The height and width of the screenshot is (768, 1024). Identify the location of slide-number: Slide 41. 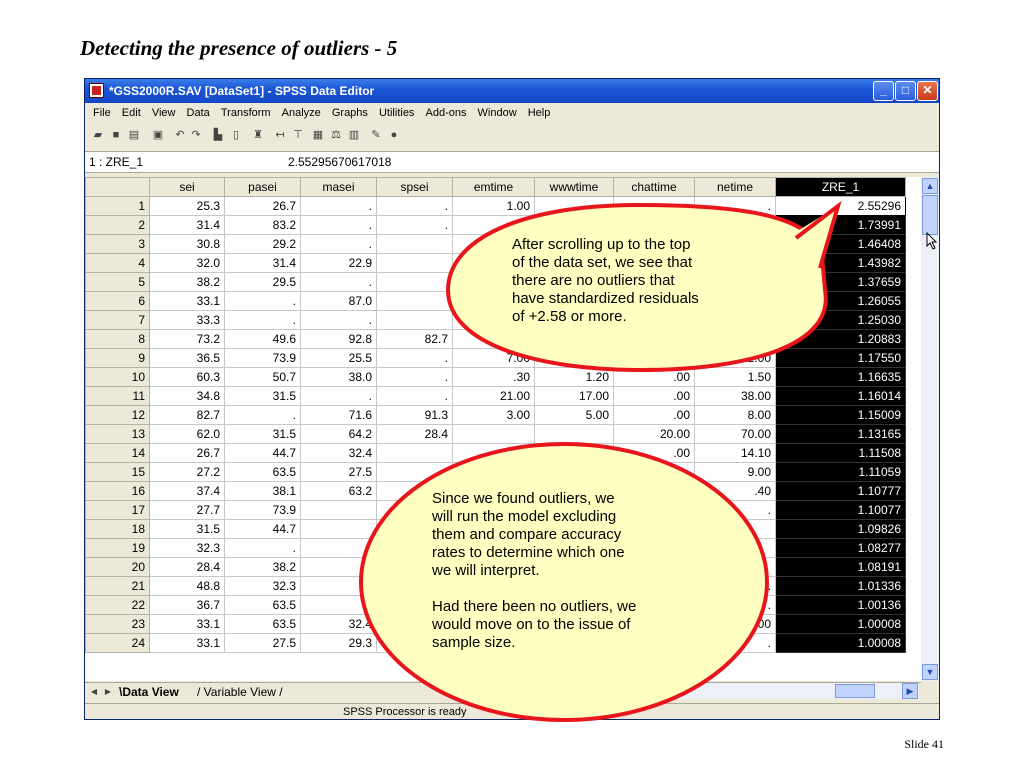
(924, 744).